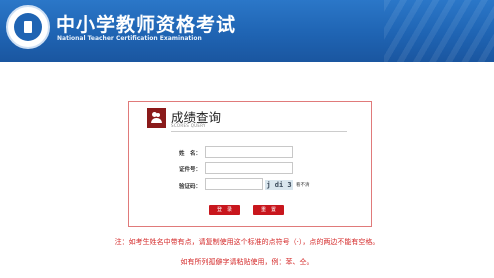 Image resolution: width=494 pixels, height=278 pixels. What do you see at coordinates (189, 154) in the screenshot?
I see `name-label: 姓 名：` at bounding box center [189, 154].